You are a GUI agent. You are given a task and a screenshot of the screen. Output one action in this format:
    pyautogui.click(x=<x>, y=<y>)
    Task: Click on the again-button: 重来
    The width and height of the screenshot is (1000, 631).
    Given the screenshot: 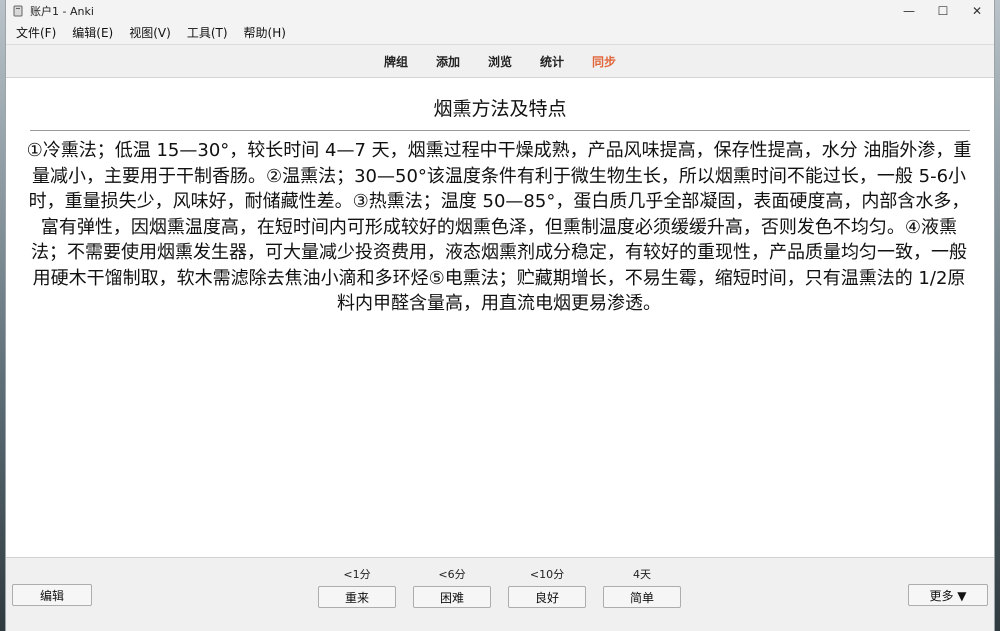 What is the action you would take?
    pyautogui.click(x=357, y=597)
    